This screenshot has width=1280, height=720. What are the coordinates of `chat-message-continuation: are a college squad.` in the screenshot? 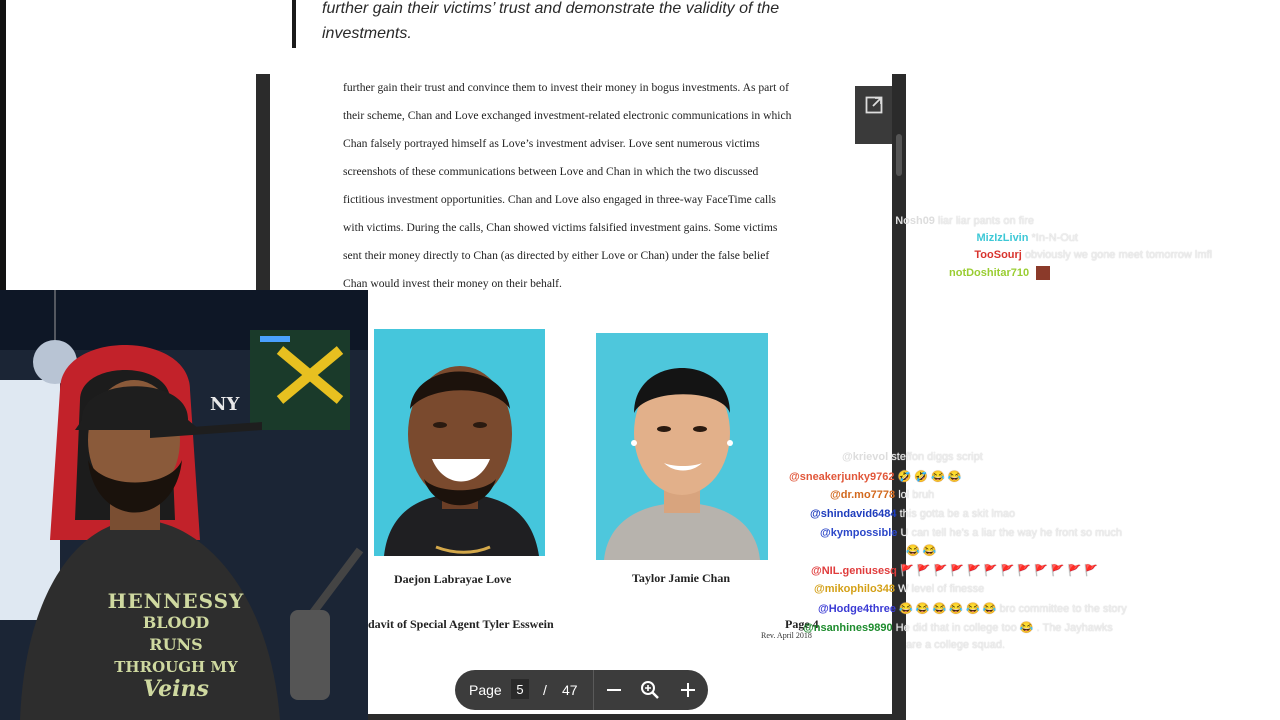 It's located at (955, 645).